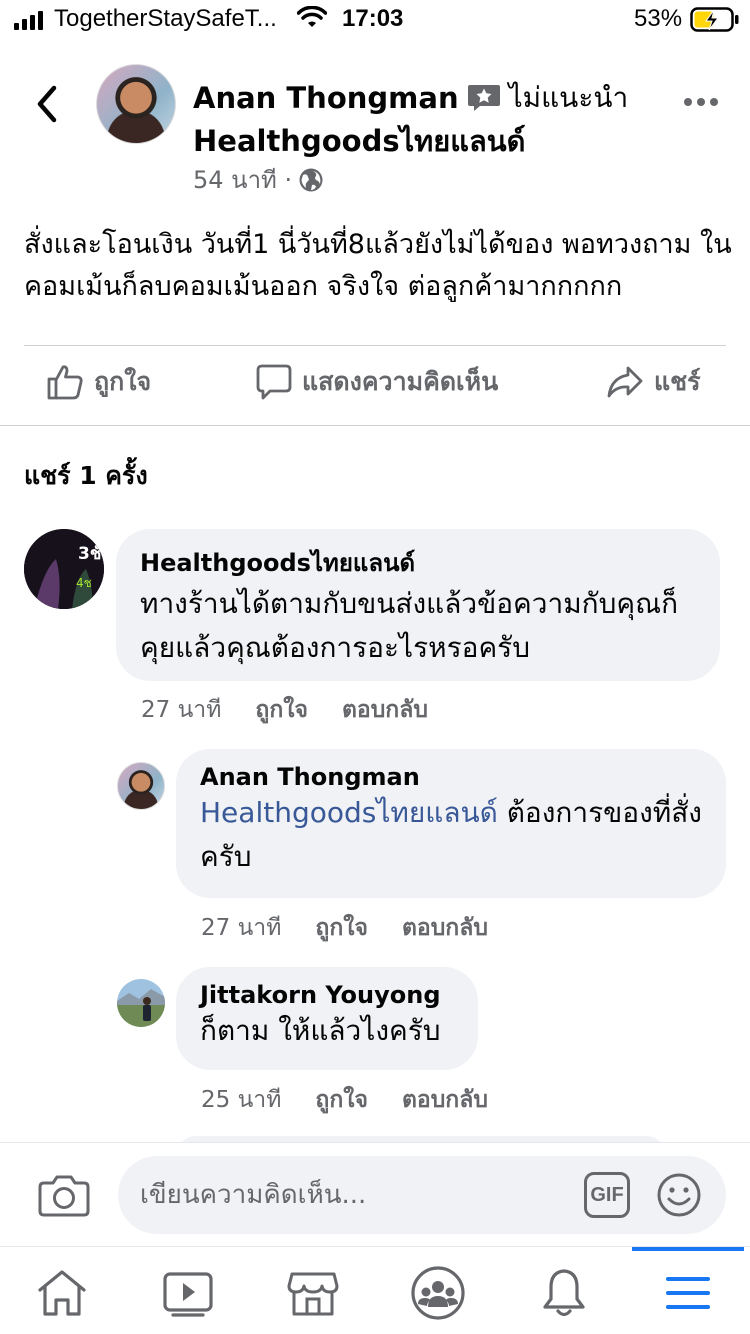 The width and height of the screenshot is (750, 1334). What do you see at coordinates (677, 381) in the screenshot?
I see `share-label: แชร์` at bounding box center [677, 381].